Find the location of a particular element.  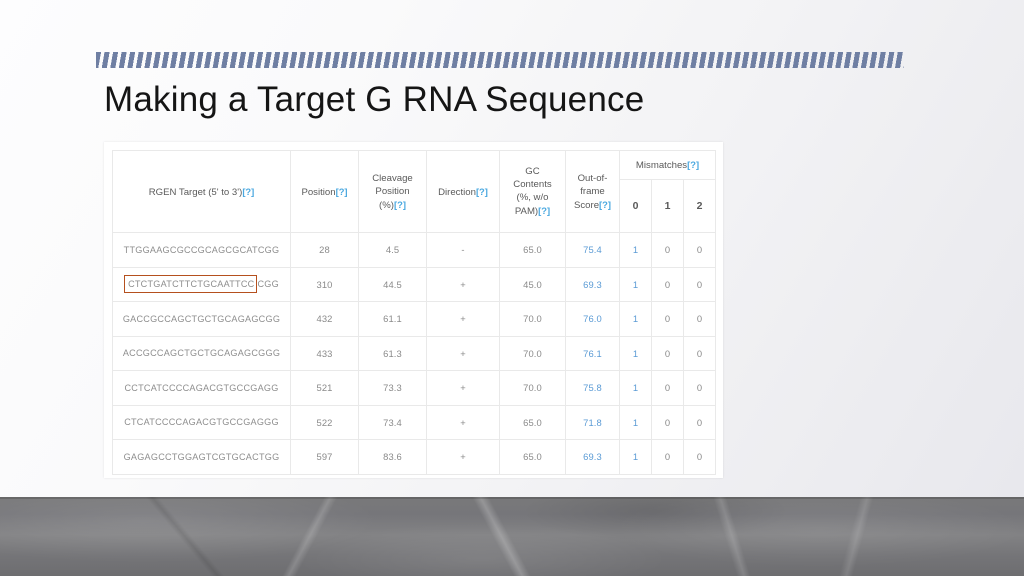

gc-line-1: GC is located at coordinates (532, 171).